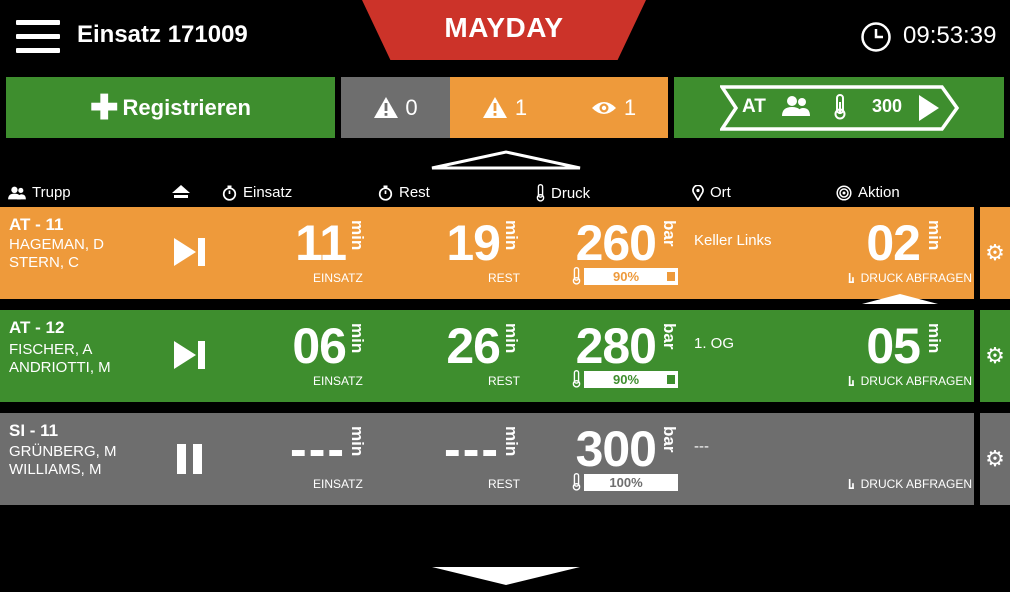 The image size is (1010, 592). I want to click on trupp-member: WILLIAMS, M, so click(55, 469).